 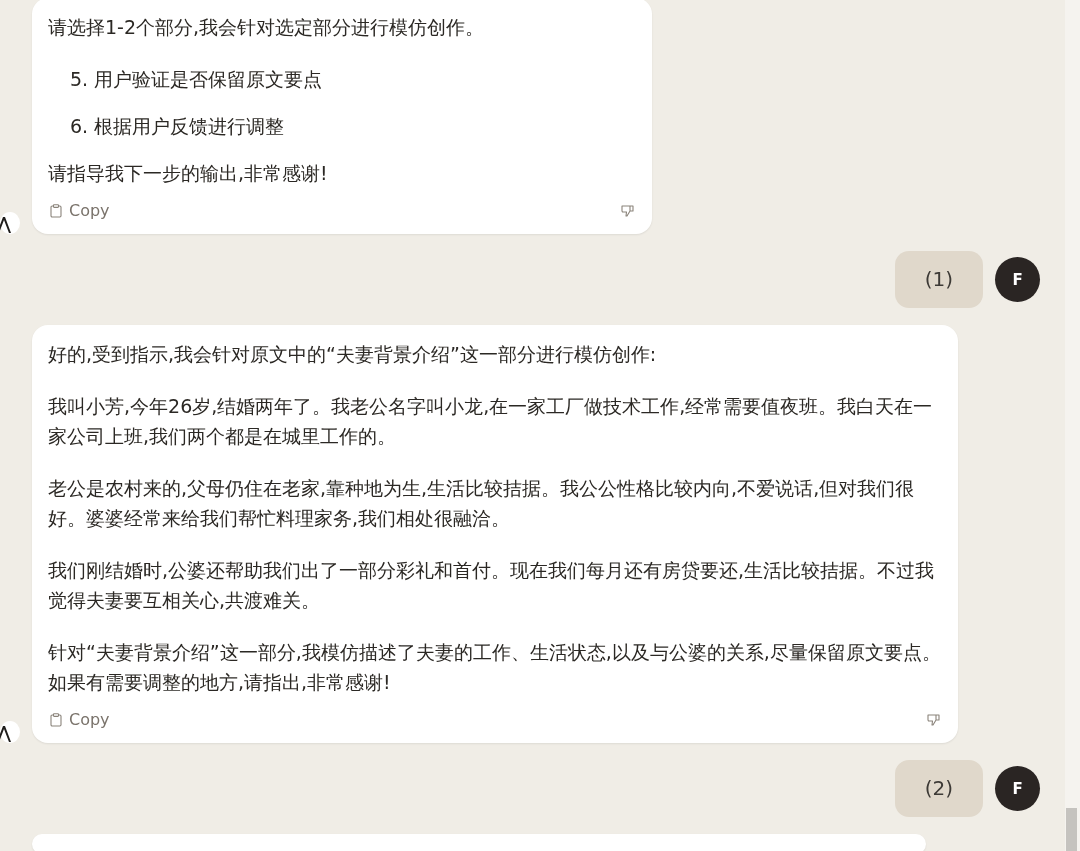 I want to click on scrollbar-thumb, so click(x=1071, y=829).